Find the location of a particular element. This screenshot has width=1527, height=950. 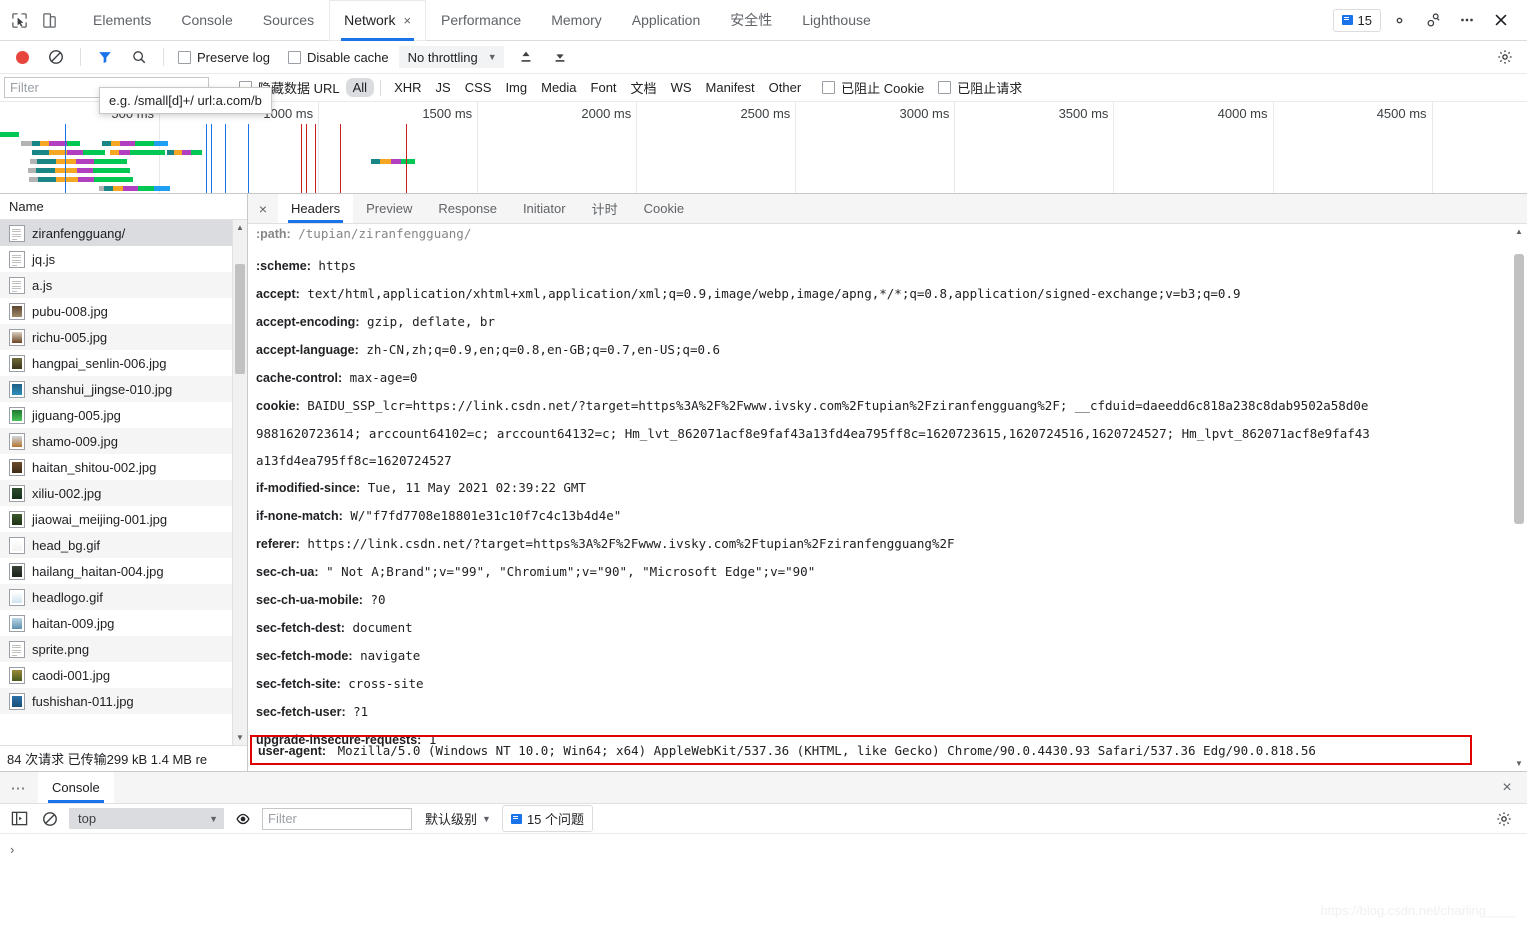

blocked-cookies-checkbox: 已阻止 Cookie is located at coordinates (873, 87).